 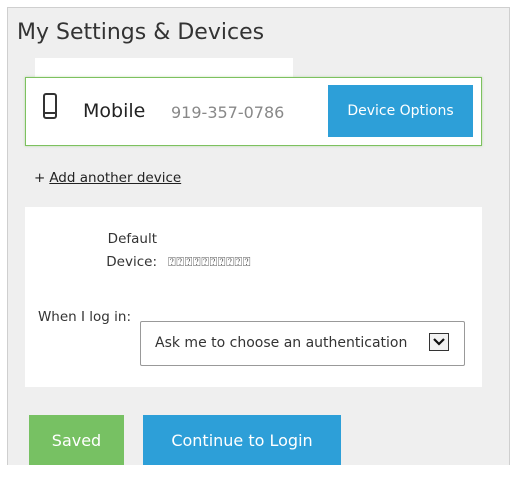 I want to click on bottom-cover, so click(x=255, y=471).